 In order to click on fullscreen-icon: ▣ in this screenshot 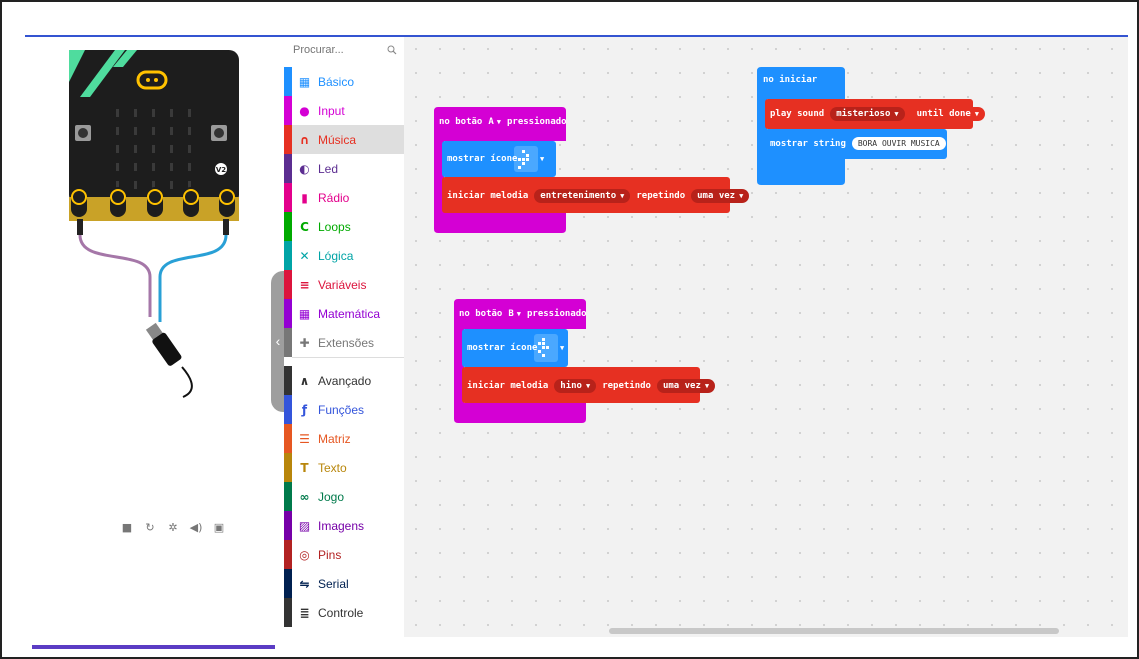, I will do `click(219, 528)`.